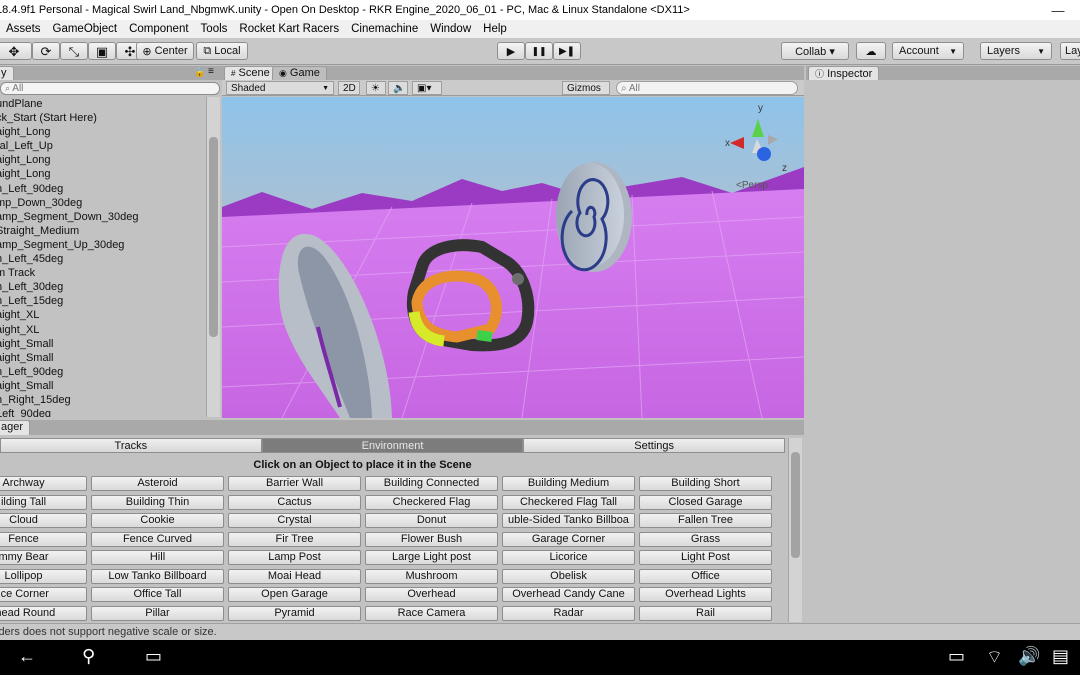  What do you see at coordinates (103, 104) in the screenshot?
I see `list-item: undPlane` at bounding box center [103, 104].